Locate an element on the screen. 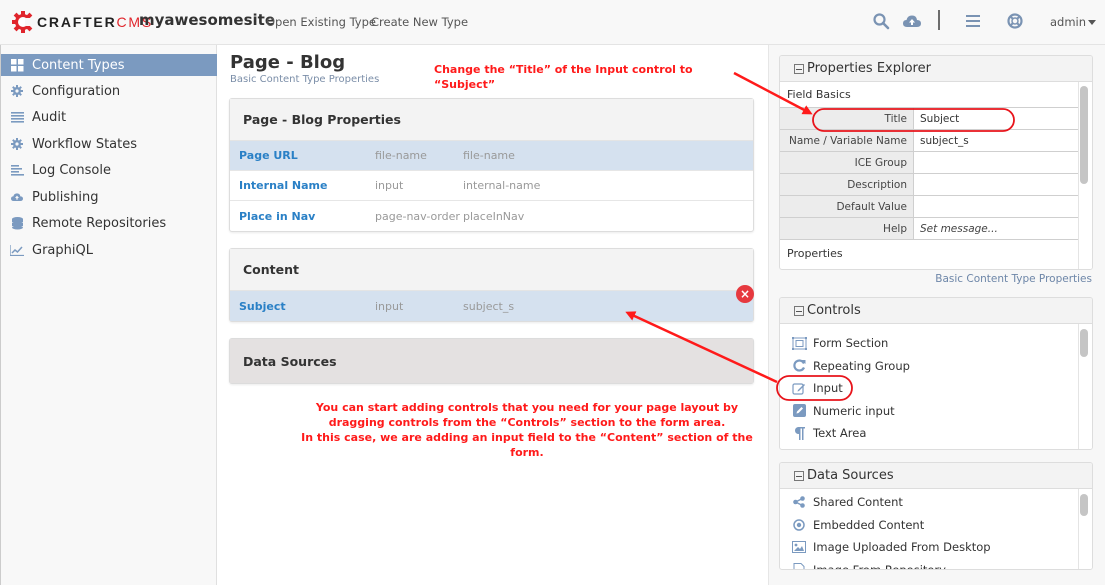 The width and height of the screenshot is (1105, 585). data-source-item-image-uploaded: Image Uploaded From Desktop is located at coordinates (936, 547).